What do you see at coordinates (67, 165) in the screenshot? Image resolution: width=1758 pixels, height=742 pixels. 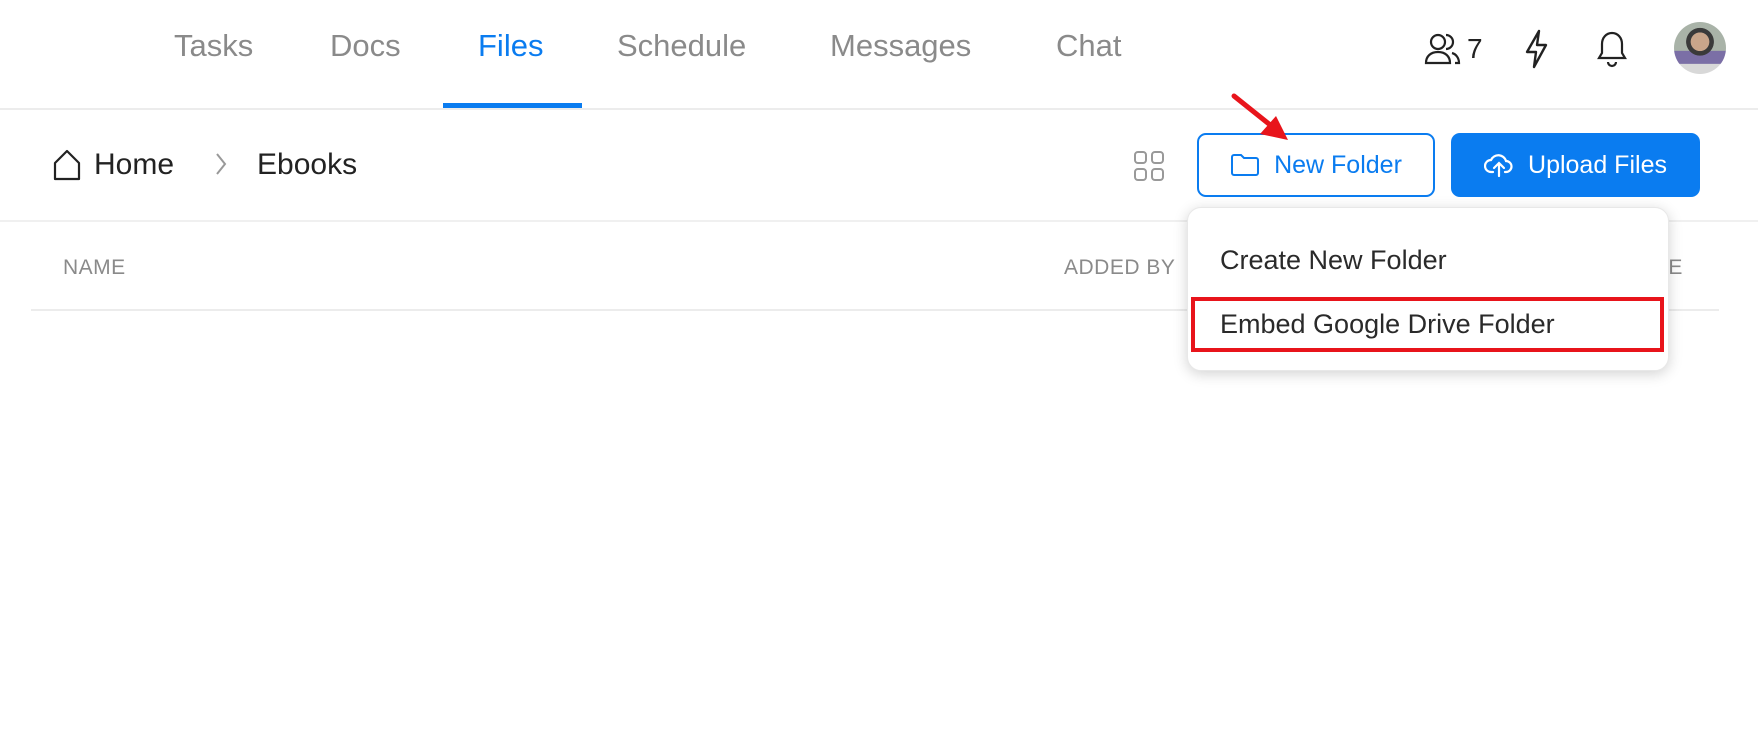 I see `home-icon` at bounding box center [67, 165].